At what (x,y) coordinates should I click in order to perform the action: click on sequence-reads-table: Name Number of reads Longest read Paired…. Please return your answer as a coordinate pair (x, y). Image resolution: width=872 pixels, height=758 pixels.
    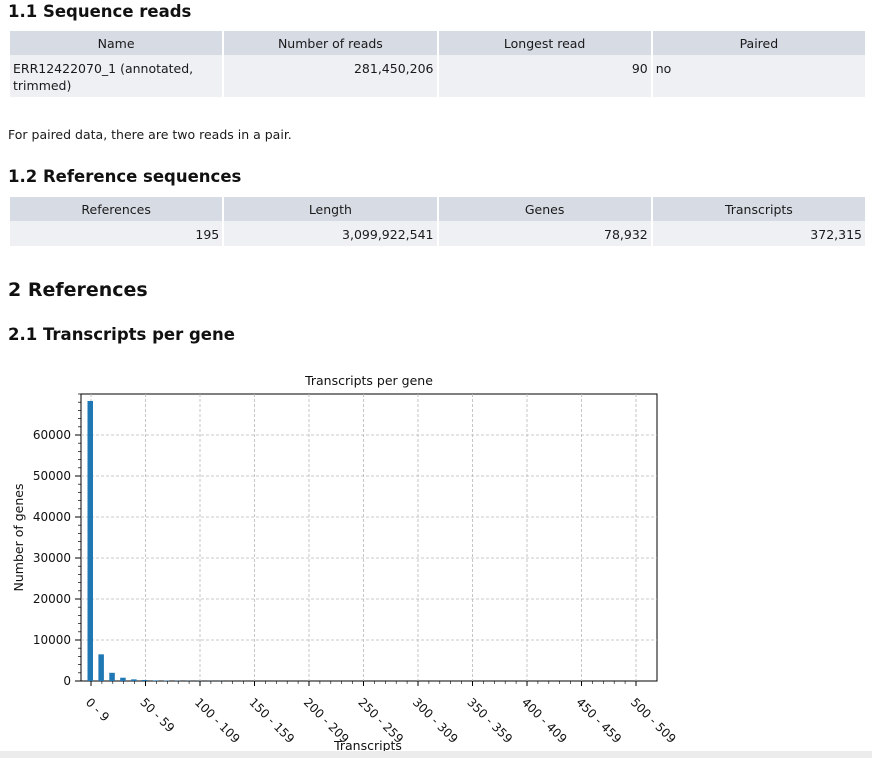
    Looking at the image, I should click on (437, 64).